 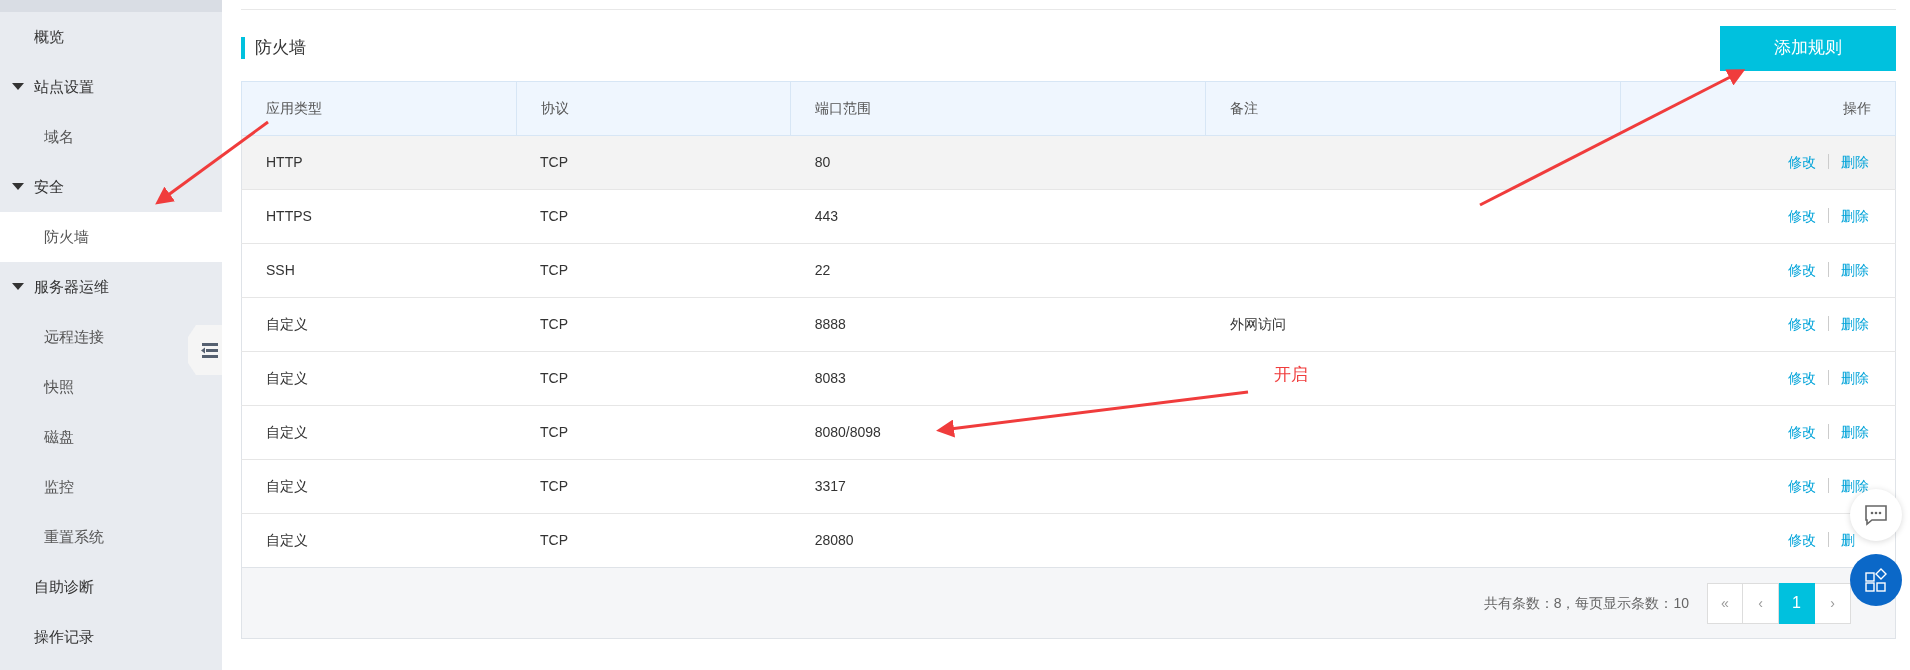 I want to click on table-cell: 8888, so click(x=830, y=324).